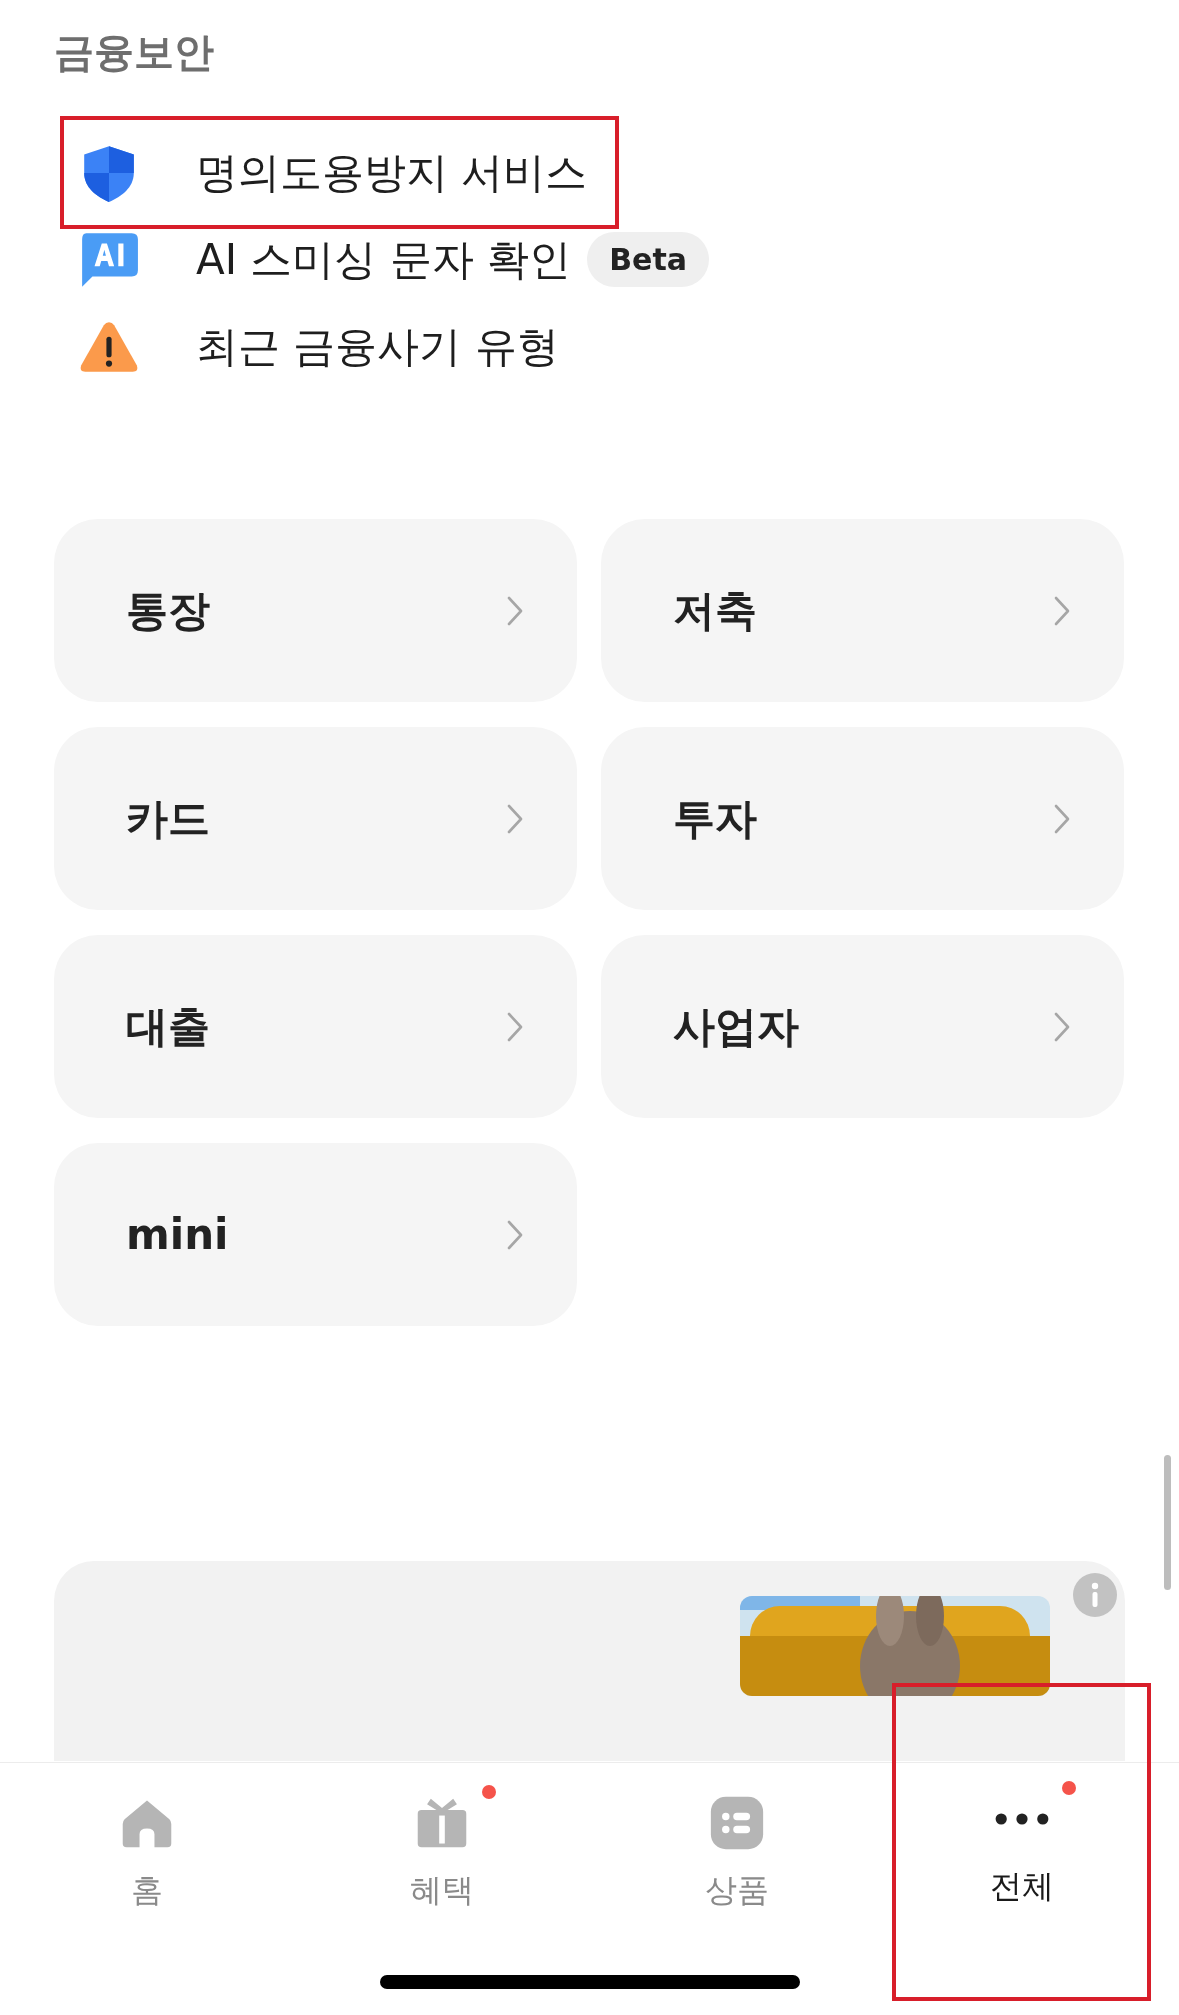 Image resolution: width=1179 pixels, height=2015 pixels. Describe the element at coordinates (1021, 1842) in the screenshot. I see `nav-tab: 전체` at that location.